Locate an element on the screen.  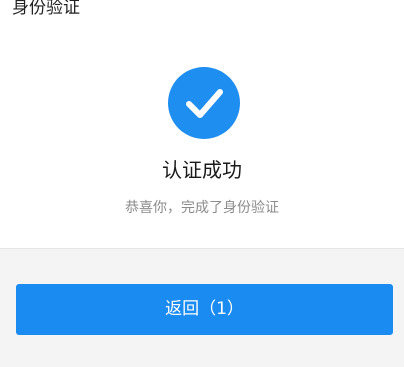
checkmark-circle-icon is located at coordinates (204, 103).